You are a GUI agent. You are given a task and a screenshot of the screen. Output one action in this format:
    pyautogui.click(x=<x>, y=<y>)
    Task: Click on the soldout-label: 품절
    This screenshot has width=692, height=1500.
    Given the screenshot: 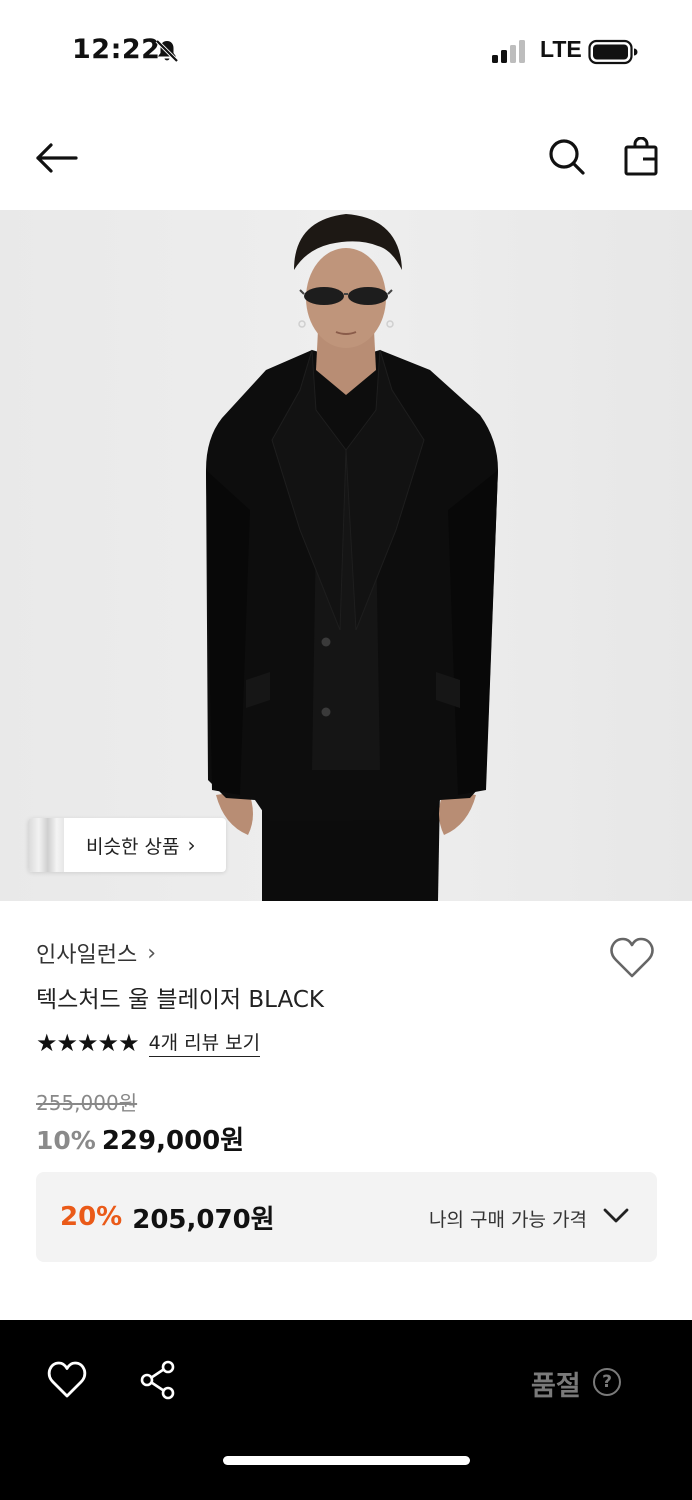 What is the action you would take?
    pyautogui.click(x=556, y=1386)
    